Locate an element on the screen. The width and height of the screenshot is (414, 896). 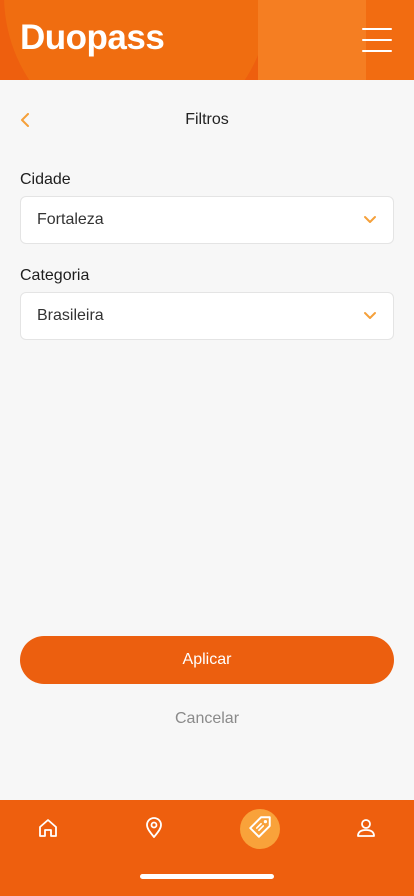
category-label: Categoria is located at coordinates (55, 275).